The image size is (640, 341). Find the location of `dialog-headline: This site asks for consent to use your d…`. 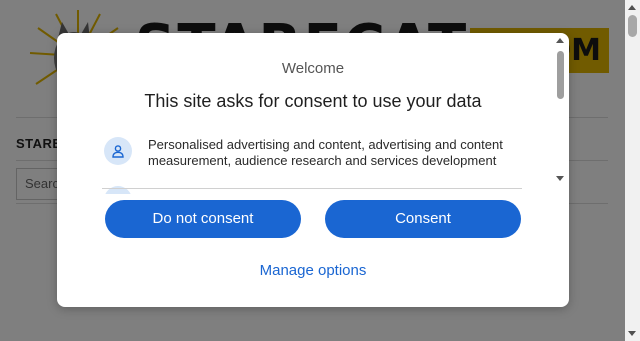

dialog-headline: This site asks for consent to use your d… is located at coordinates (313, 101).